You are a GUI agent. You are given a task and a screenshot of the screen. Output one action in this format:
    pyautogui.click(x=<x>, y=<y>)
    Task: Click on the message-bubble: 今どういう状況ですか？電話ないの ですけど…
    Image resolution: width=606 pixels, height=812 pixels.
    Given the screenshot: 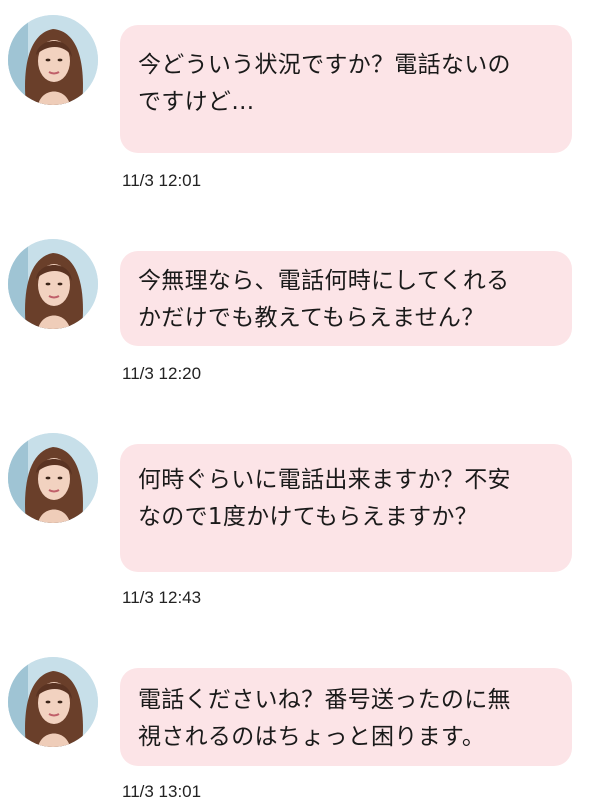 What is the action you would take?
    pyautogui.click(x=346, y=89)
    